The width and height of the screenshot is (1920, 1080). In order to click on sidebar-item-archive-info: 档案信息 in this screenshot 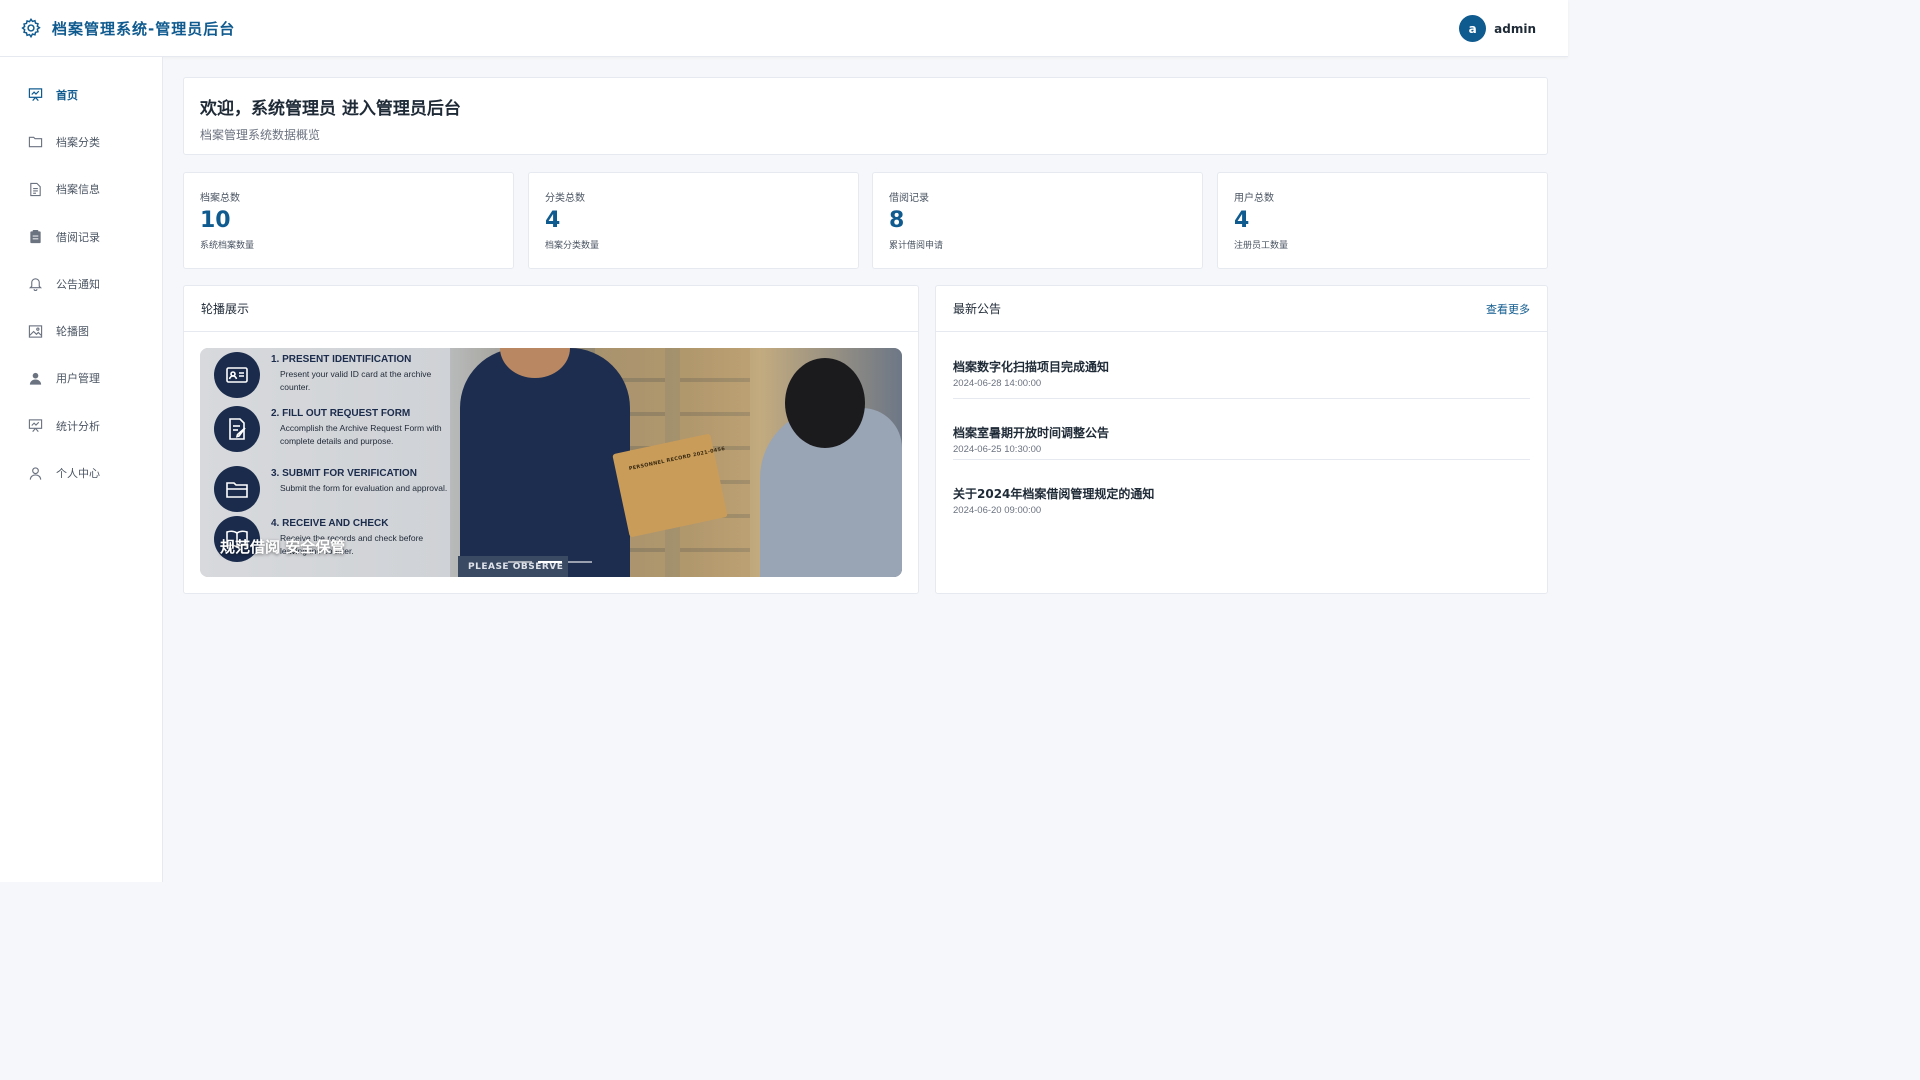, I will do `click(81, 189)`.